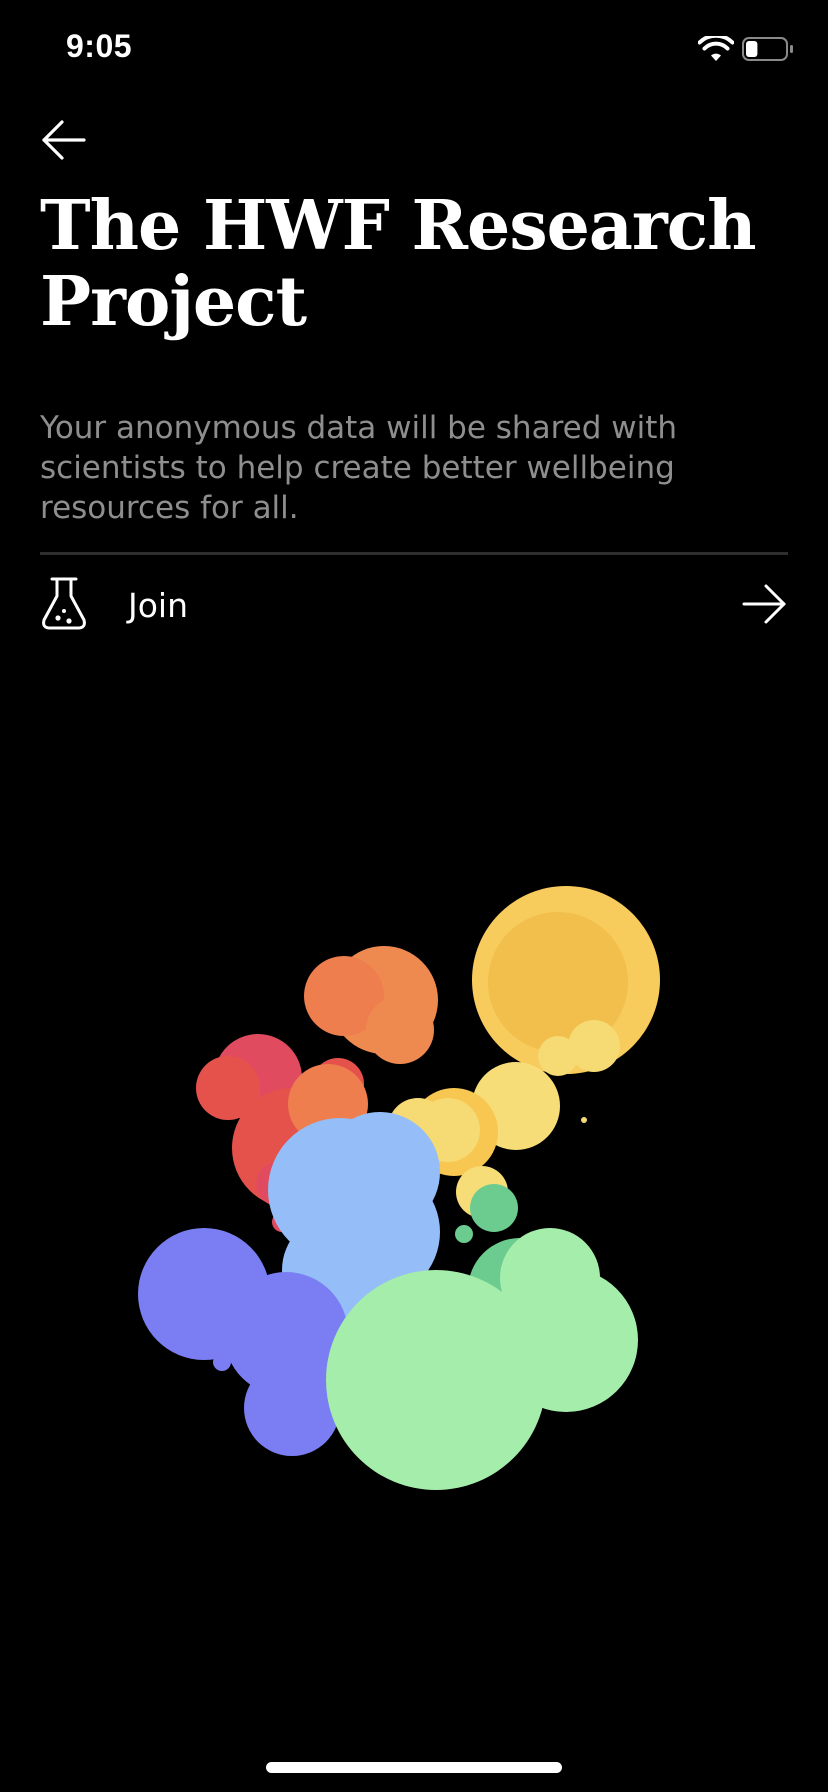 This screenshot has width=828, height=1792. Describe the element at coordinates (398, 264) in the screenshot. I see `page-title: The HWF Research Project` at that location.